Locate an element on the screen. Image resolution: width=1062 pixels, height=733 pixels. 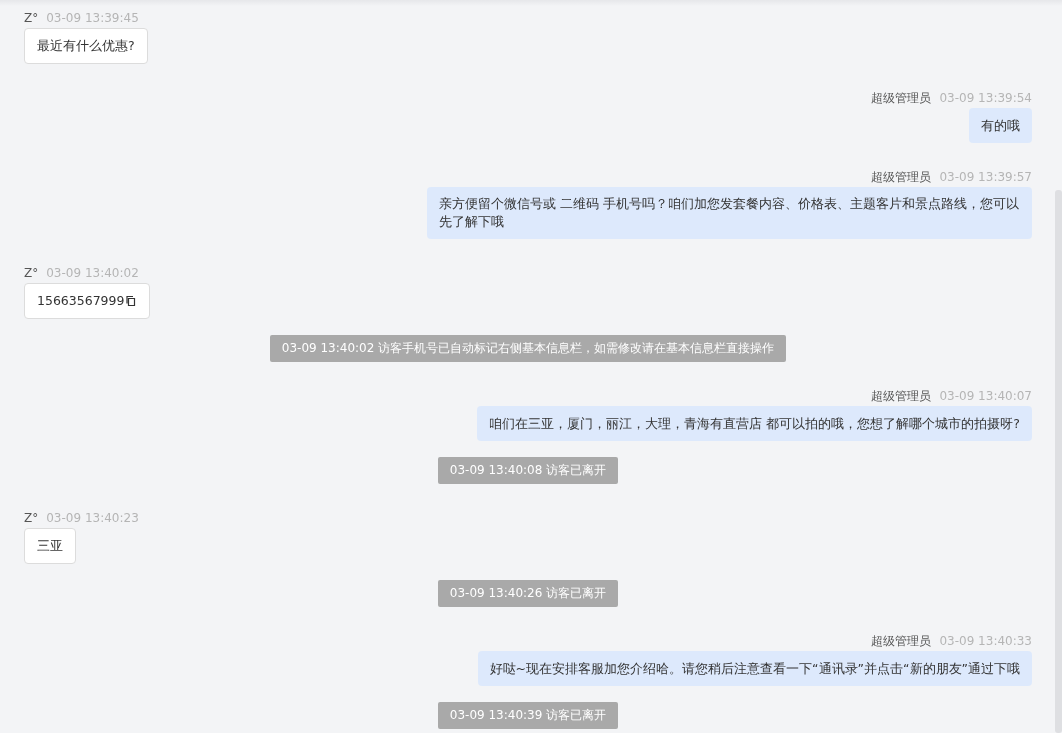
message-time: 03-09 13:39:45 is located at coordinates (92, 18).